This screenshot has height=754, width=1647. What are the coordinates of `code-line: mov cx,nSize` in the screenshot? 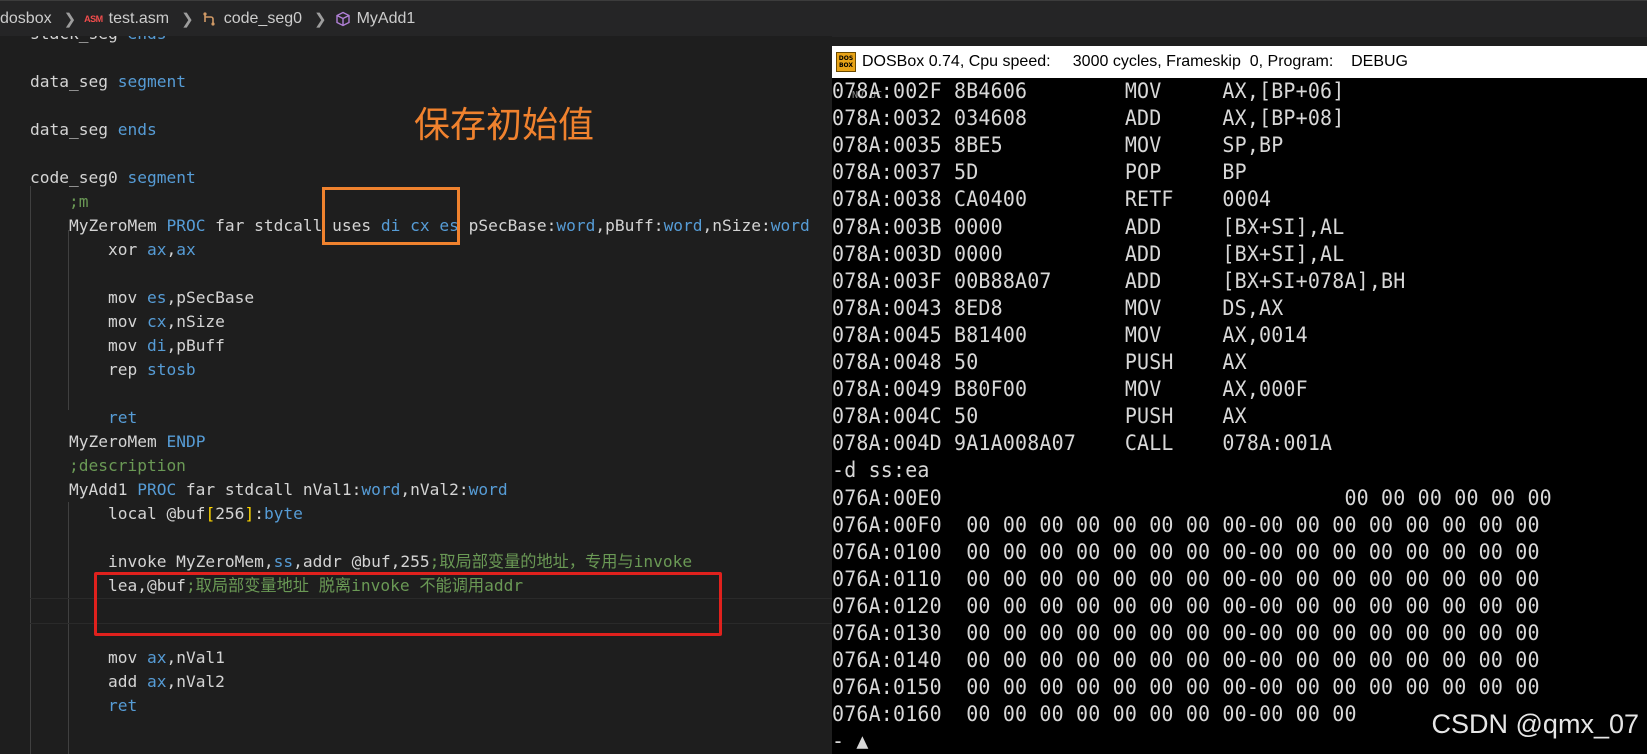 It's located at (127, 322).